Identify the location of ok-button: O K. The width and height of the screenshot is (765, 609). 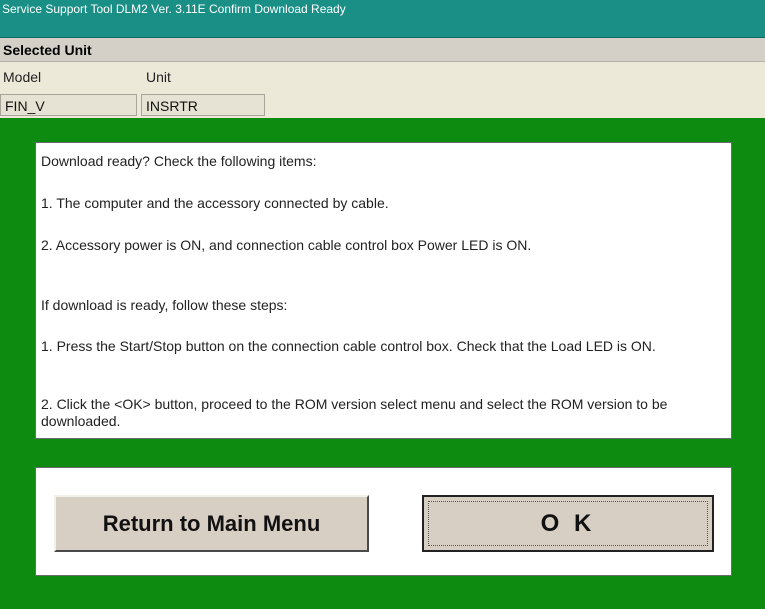
(568, 523).